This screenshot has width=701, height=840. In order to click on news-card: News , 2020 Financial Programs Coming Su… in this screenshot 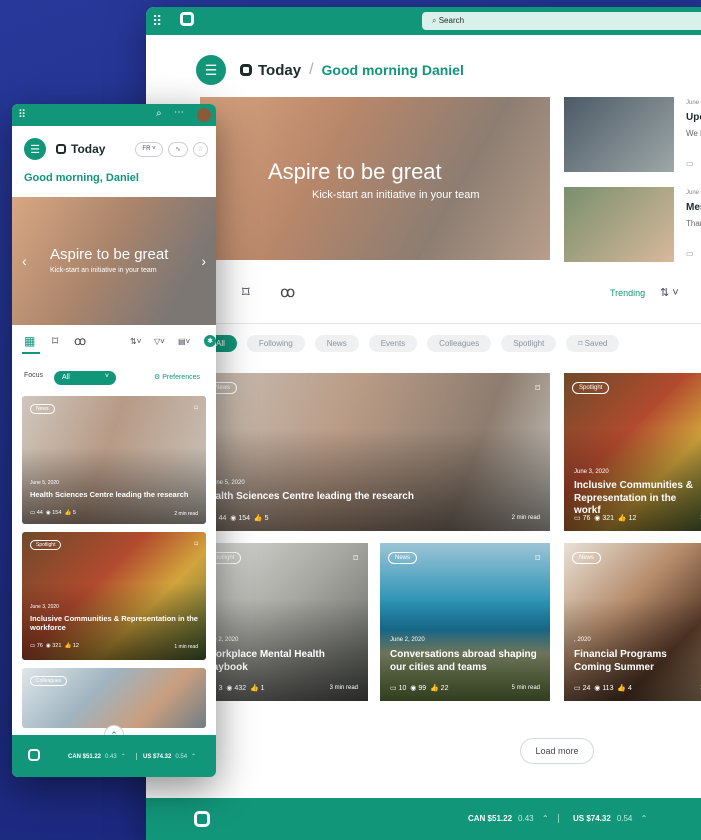, I will do `click(632, 622)`.